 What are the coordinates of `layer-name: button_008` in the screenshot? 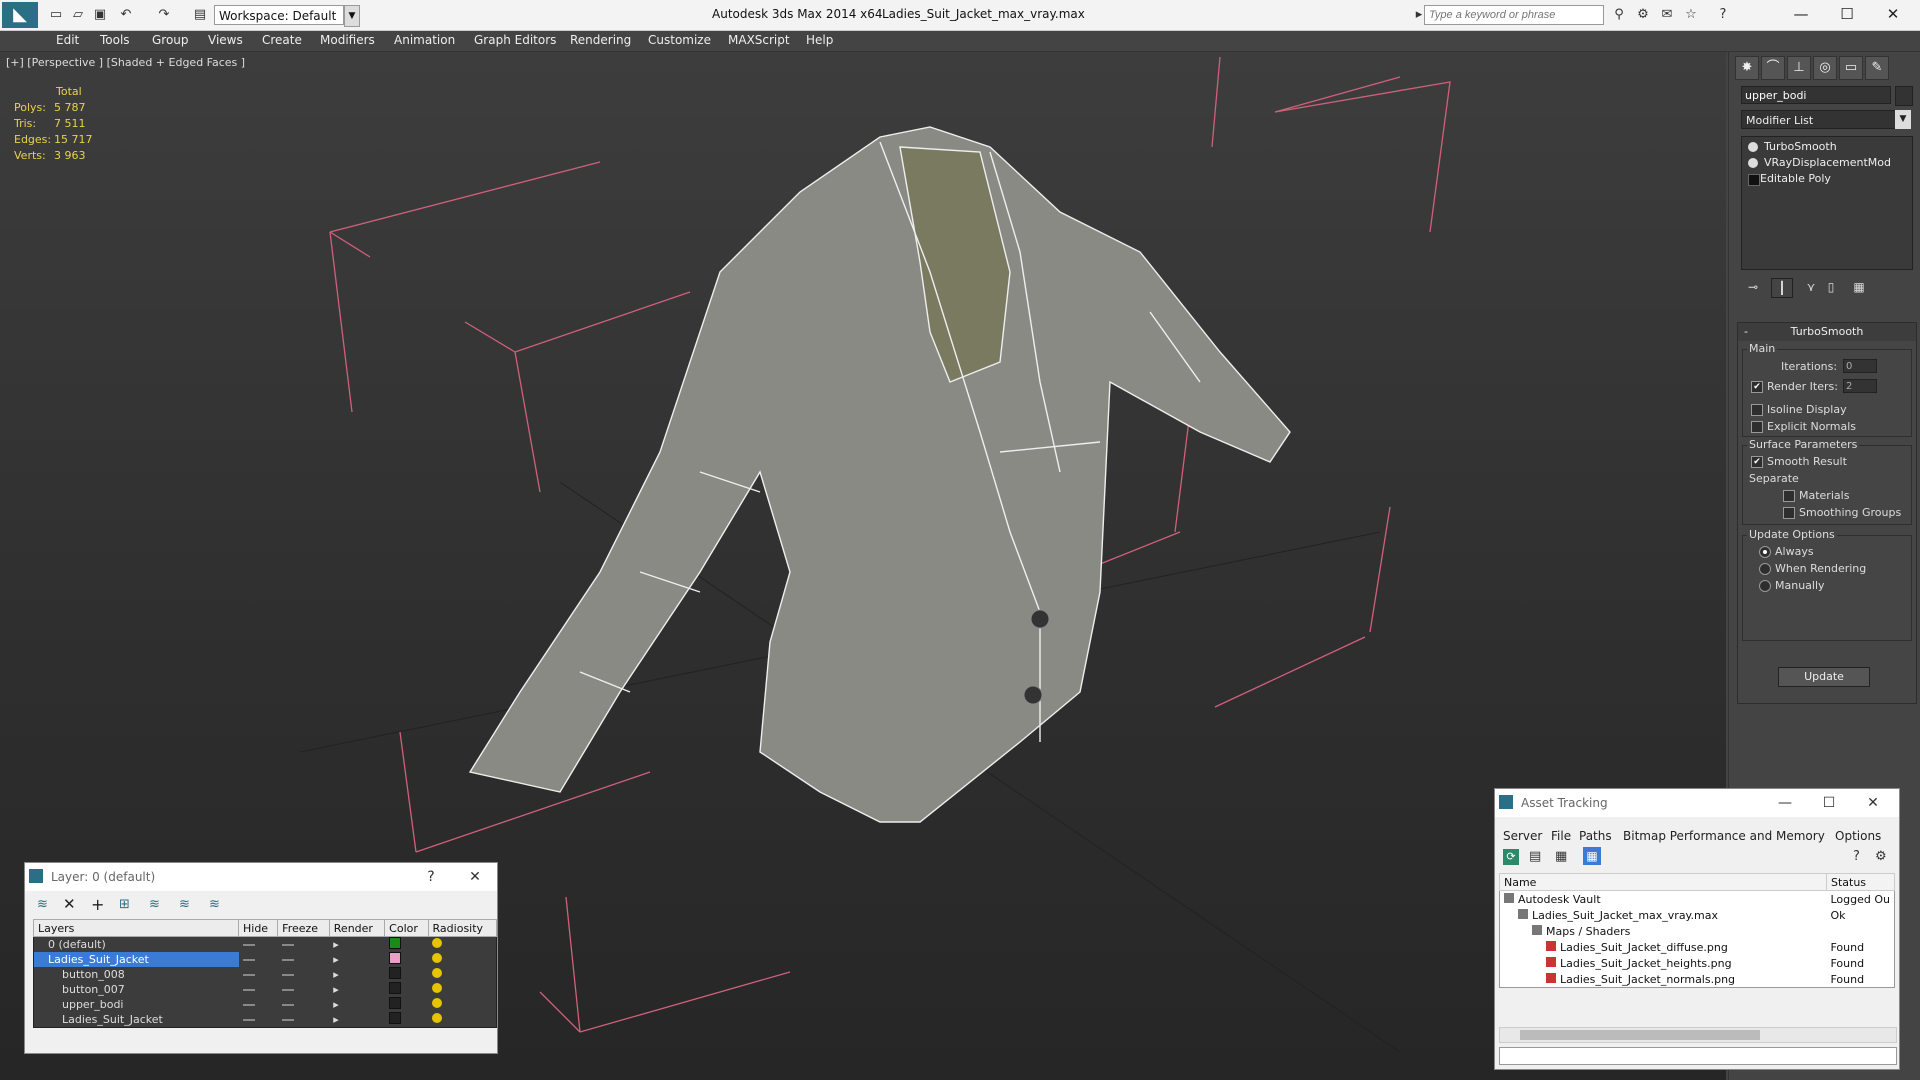 It's located at (136, 974).